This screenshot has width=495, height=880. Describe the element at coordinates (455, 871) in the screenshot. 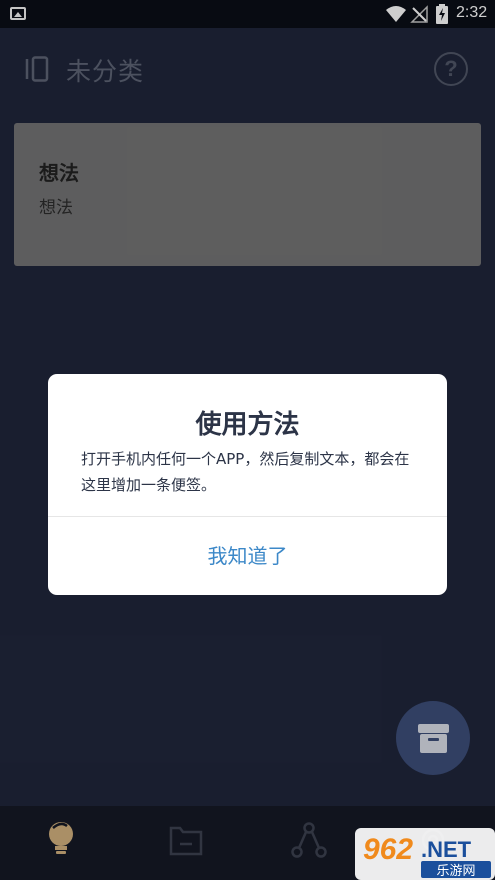

I see `watermark-tagline: 乐游网` at that location.